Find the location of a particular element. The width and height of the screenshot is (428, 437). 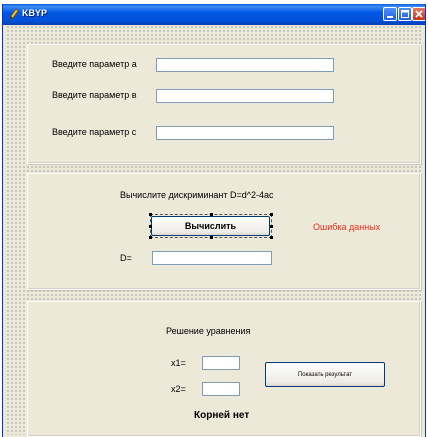

param-c-label: Введите параметр с is located at coordinates (94, 132).